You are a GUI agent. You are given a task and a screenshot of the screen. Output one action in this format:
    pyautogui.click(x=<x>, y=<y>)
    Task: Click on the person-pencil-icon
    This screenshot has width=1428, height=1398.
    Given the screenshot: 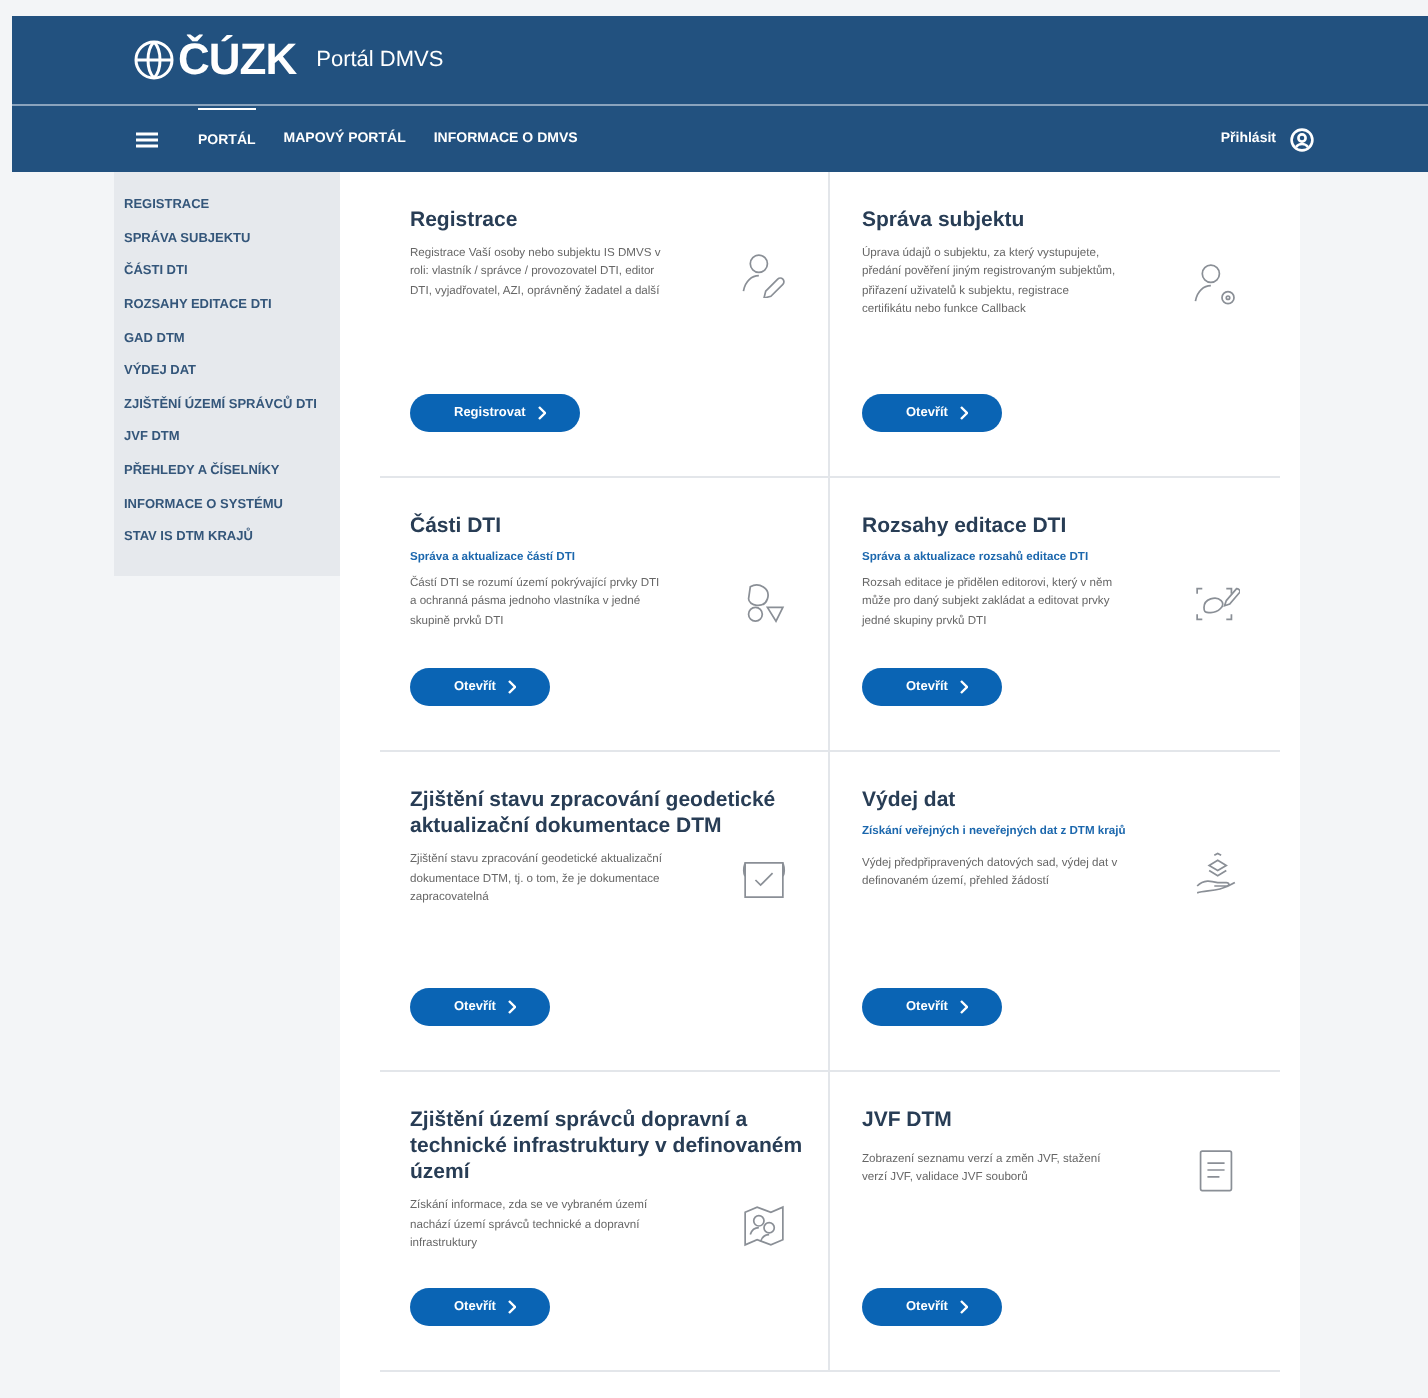 What is the action you would take?
    pyautogui.click(x=764, y=274)
    